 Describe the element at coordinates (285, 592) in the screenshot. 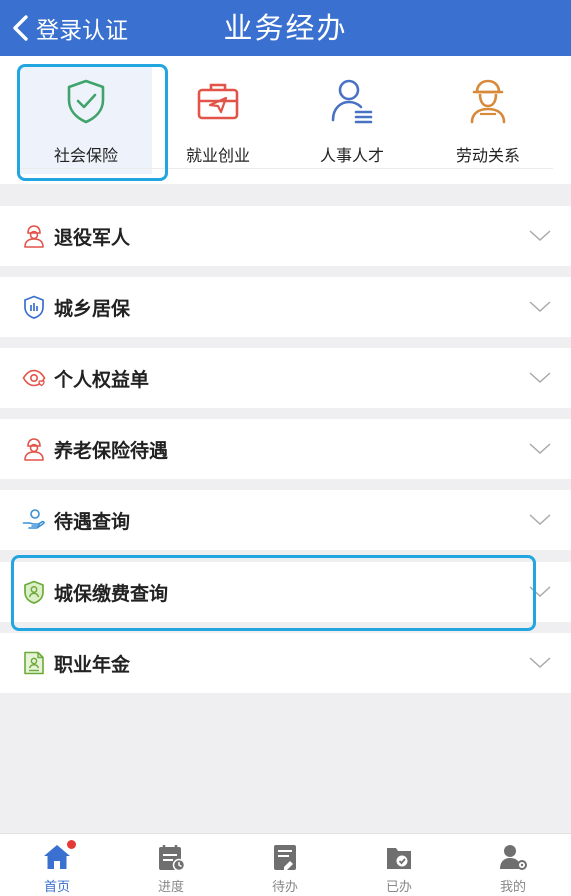

I see `menu-item-urban-insurance-payment-inquiry: 城保缴费查询` at that location.